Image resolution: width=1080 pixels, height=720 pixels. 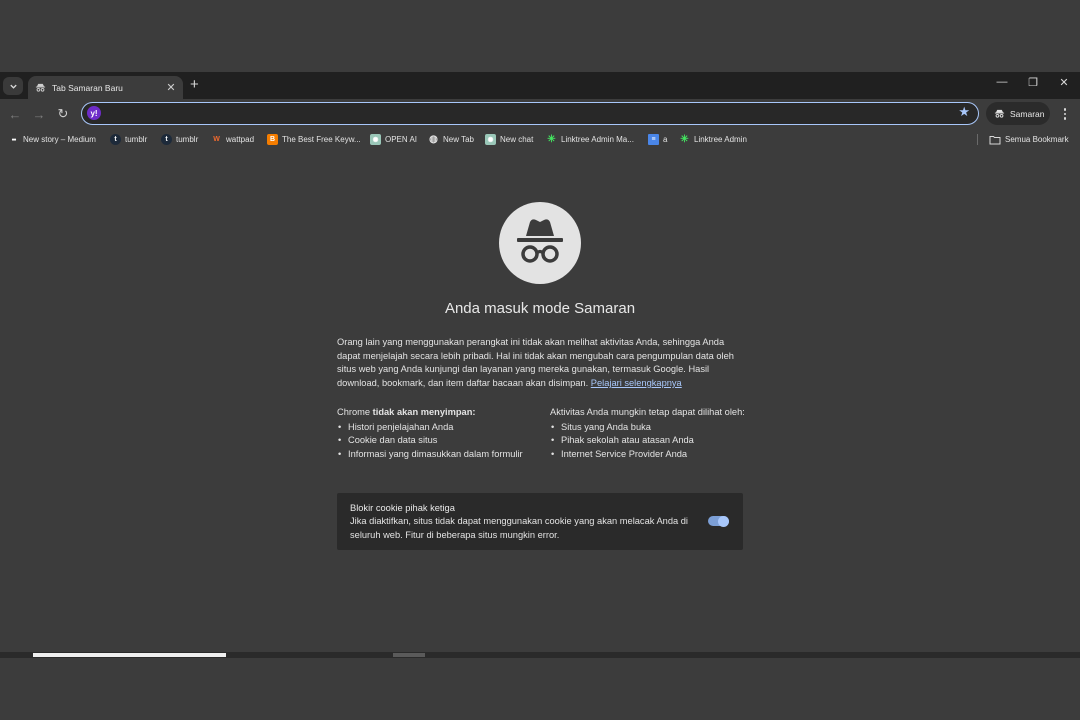 What do you see at coordinates (87, 87) in the screenshot?
I see `tab-title: Tab Samaran Baru` at bounding box center [87, 87].